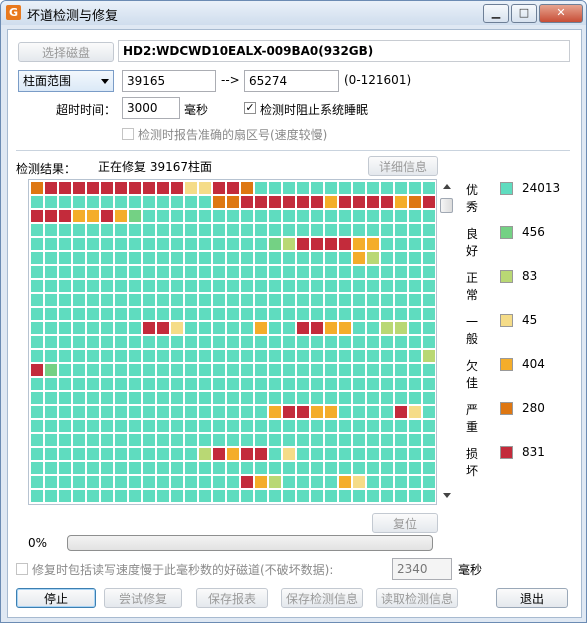  I want to click on scroll-down-icon, so click(447, 495).